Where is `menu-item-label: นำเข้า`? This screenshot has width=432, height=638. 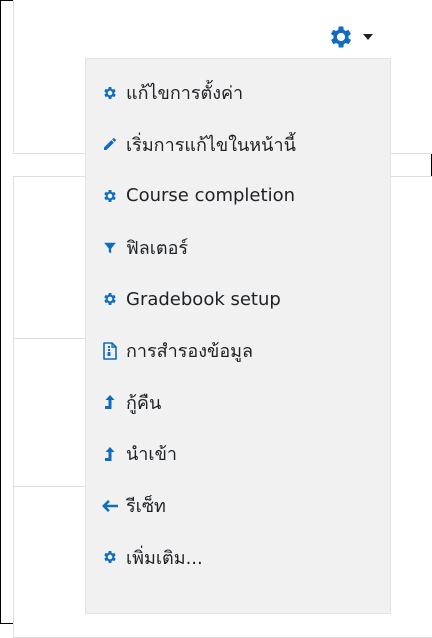 menu-item-label: นำเข้า is located at coordinates (151, 455).